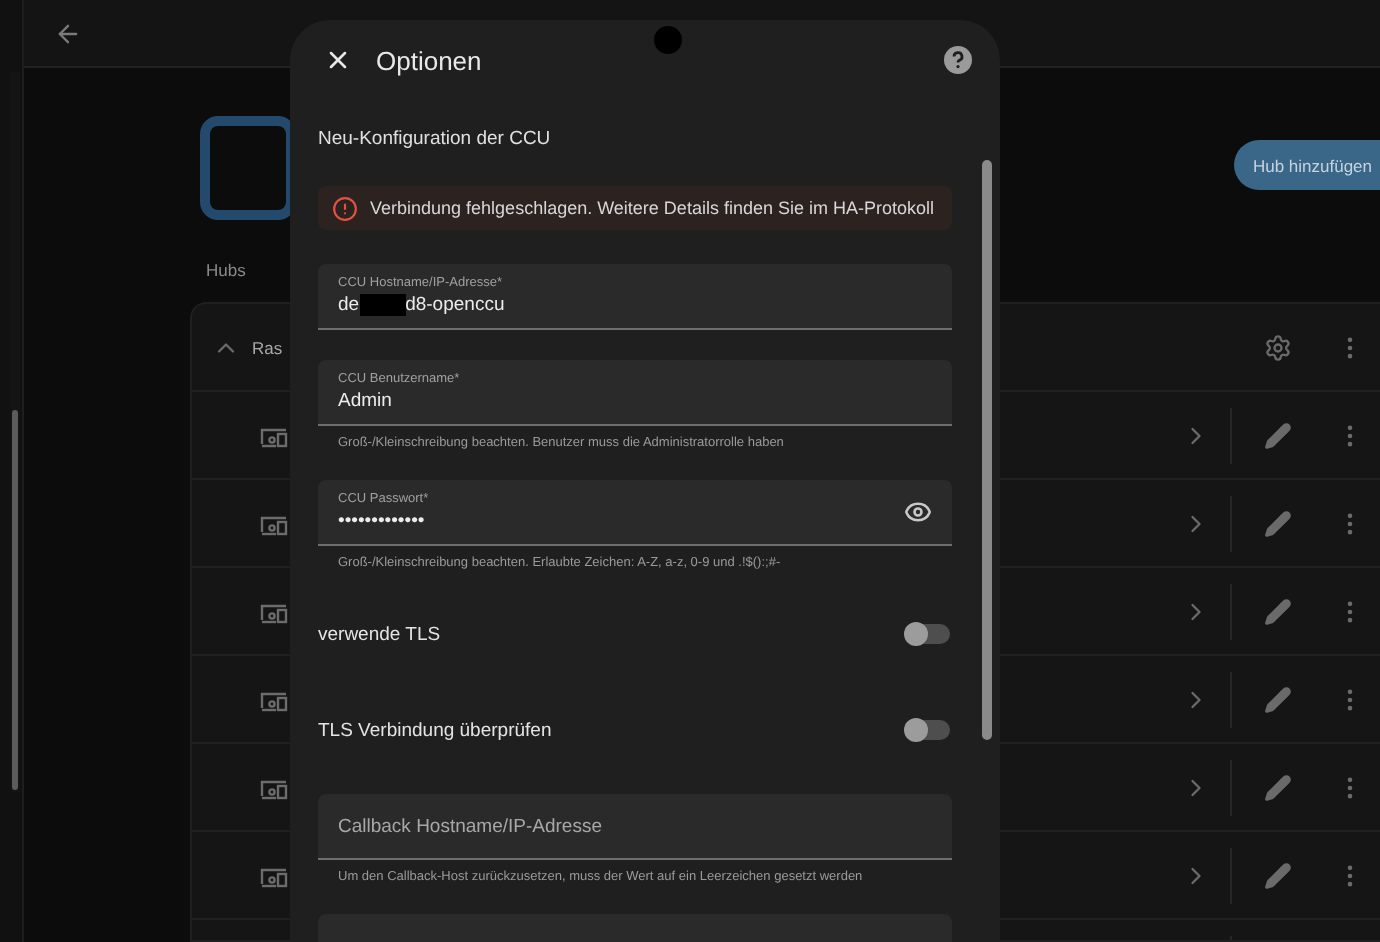 The width and height of the screenshot is (1380, 942). Describe the element at coordinates (338, 60) in the screenshot. I see `close-icon` at that location.